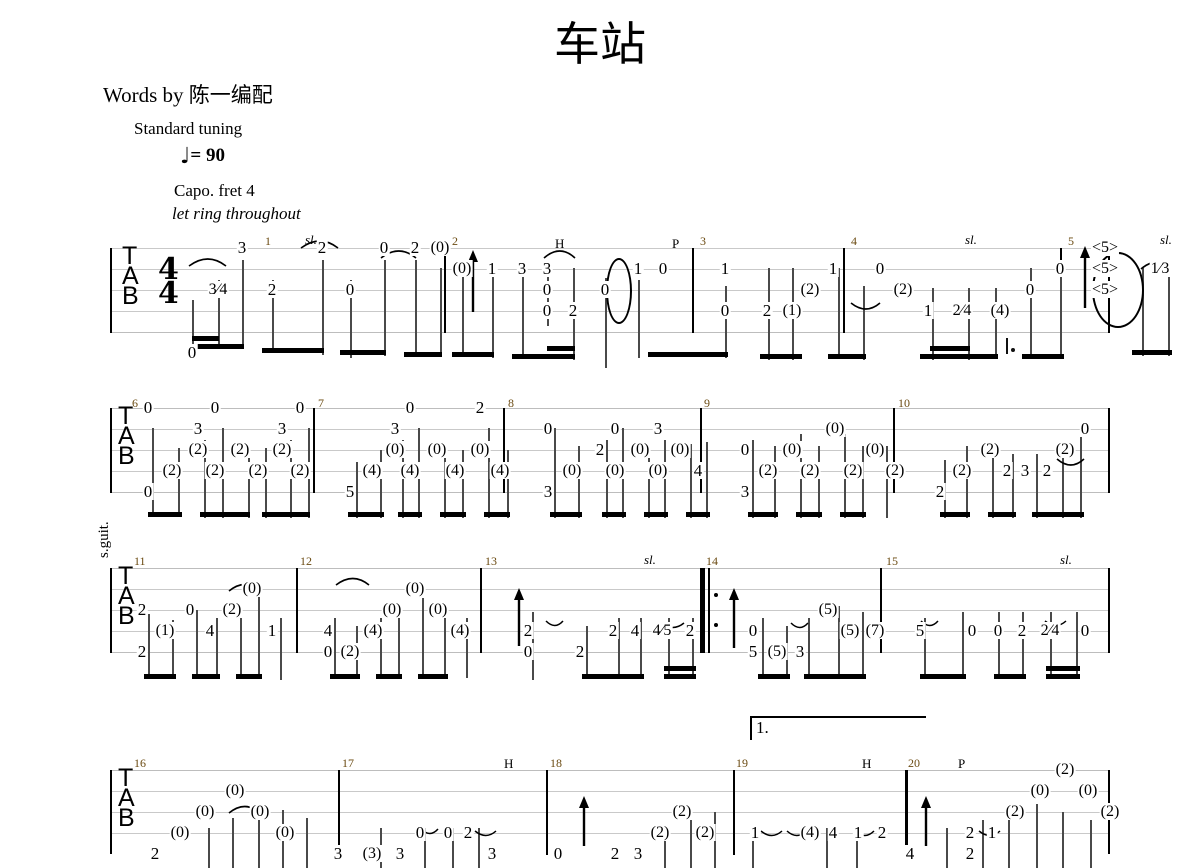 The image size is (1200, 868). Describe the element at coordinates (348, 763) in the screenshot. I see `measure-number: 17` at that location.